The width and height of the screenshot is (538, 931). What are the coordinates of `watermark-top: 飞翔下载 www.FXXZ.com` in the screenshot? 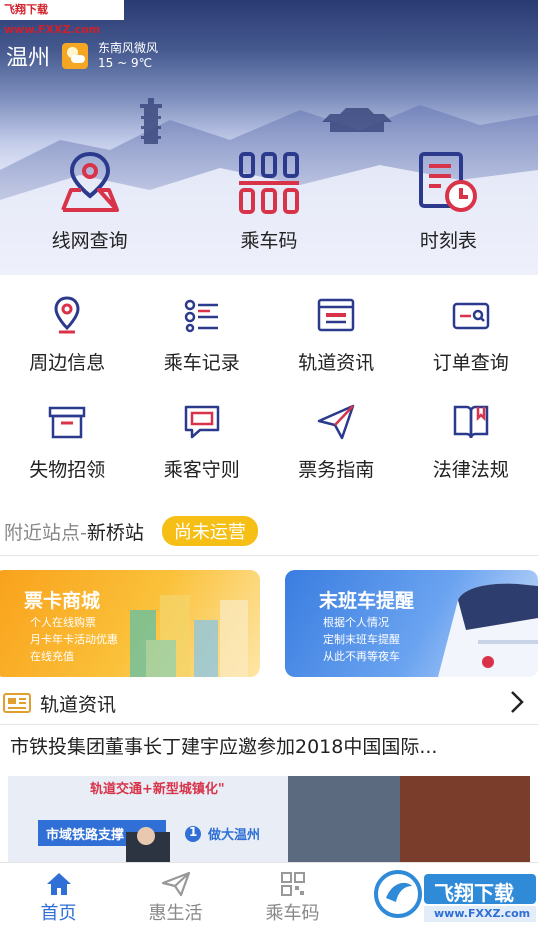 It's located at (62, 18).